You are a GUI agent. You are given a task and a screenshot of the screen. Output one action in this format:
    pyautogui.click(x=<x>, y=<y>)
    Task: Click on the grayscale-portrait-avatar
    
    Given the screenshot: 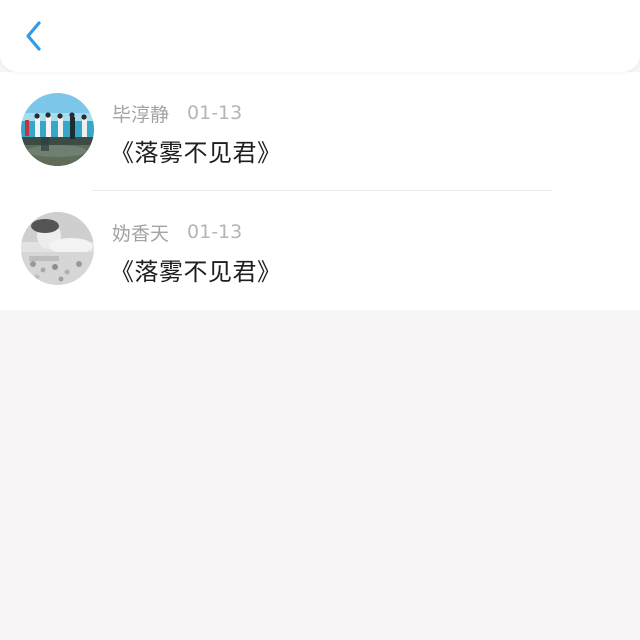 What is the action you would take?
    pyautogui.click(x=57, y=248)
    